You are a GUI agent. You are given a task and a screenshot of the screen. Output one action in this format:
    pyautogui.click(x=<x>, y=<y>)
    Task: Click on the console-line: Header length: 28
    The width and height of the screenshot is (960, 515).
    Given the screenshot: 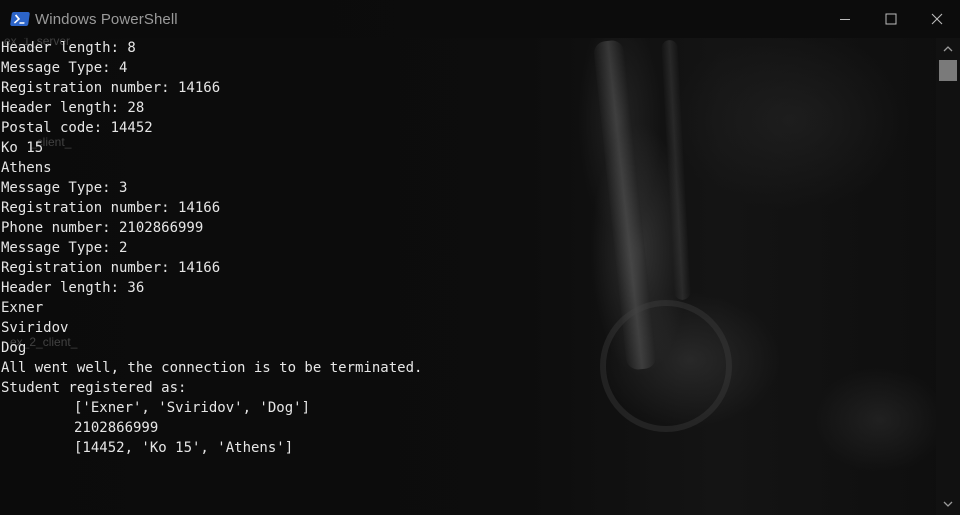 What is the action you would take?
    pyautogui.click(x=73, y=108)
    